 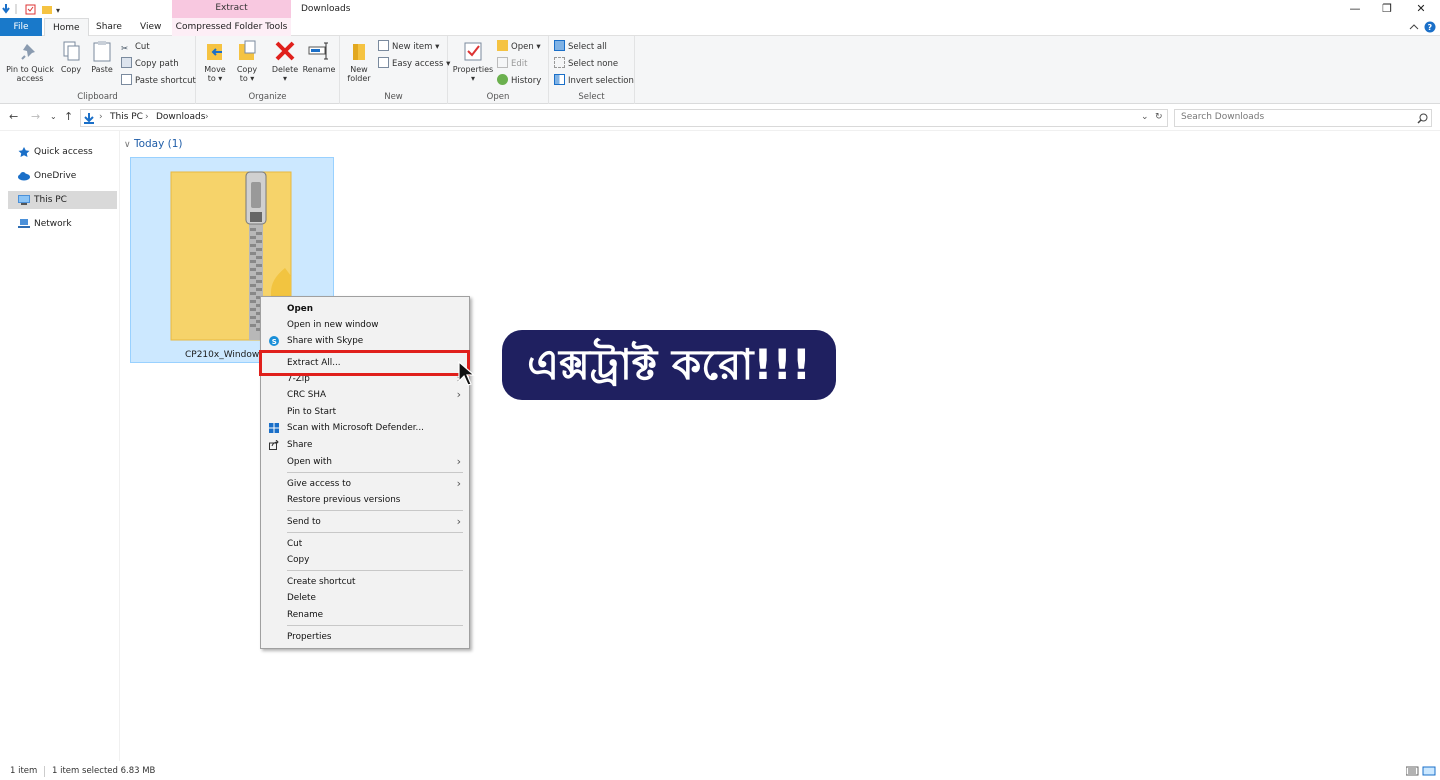 I want to click on tab-home: Home, so click(x=66, y=27).